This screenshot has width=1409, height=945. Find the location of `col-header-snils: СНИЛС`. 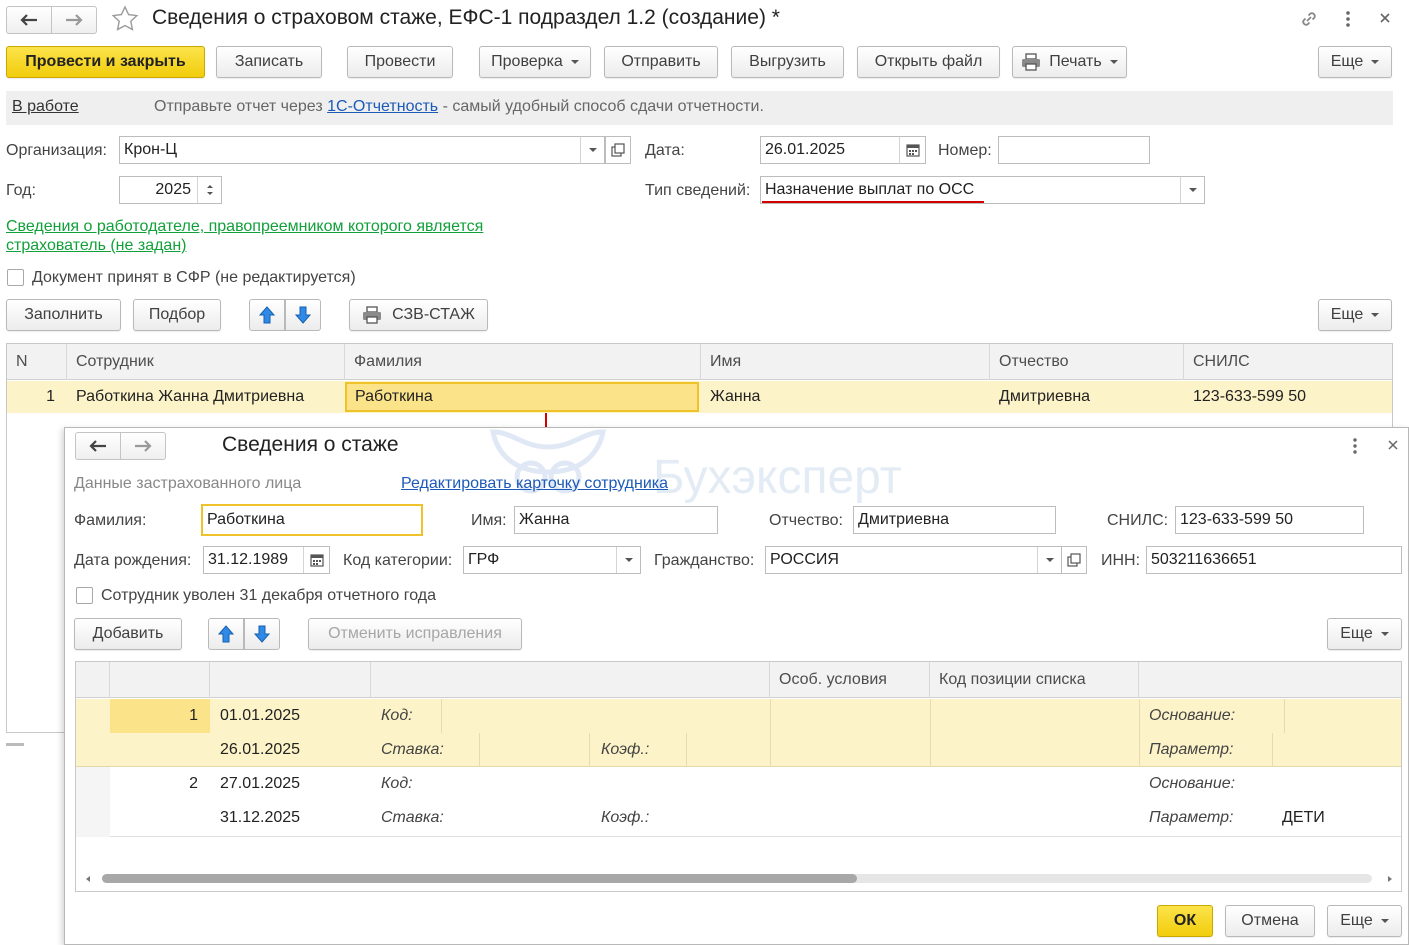

col-header-snils: СНИЛС is located at coordinates (1288, 362).